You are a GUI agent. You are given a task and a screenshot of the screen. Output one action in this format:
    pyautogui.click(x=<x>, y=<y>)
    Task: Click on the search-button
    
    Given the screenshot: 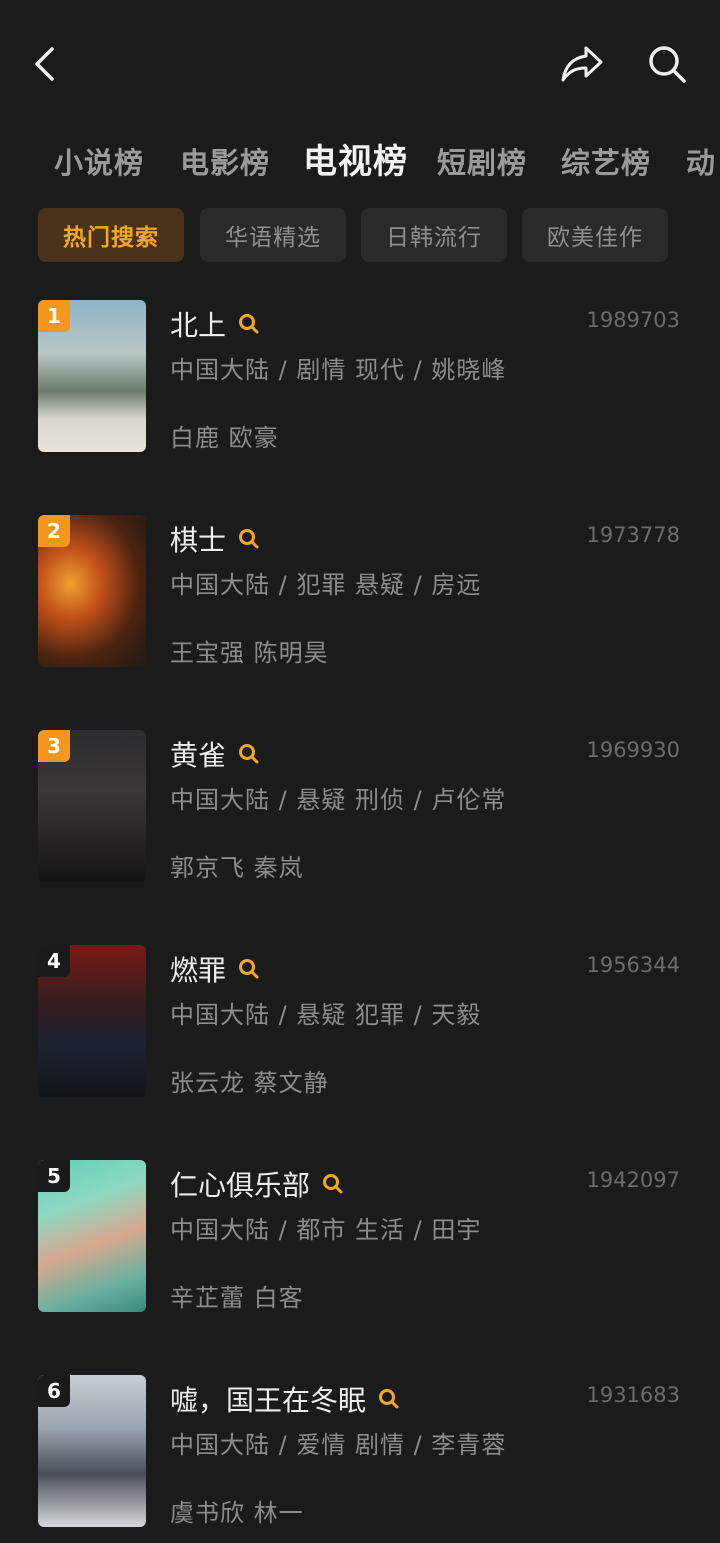 What is the action you would take?
    pyautogui.click(x=667, y=64)
    